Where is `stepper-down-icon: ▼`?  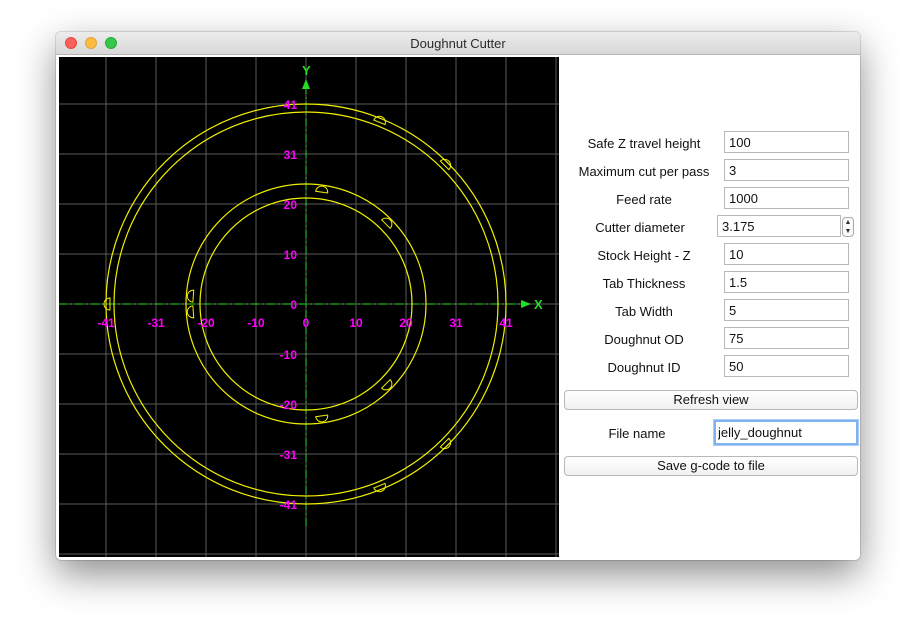
stepper-down-icon: ▼ is located at coordinates (848, 232).